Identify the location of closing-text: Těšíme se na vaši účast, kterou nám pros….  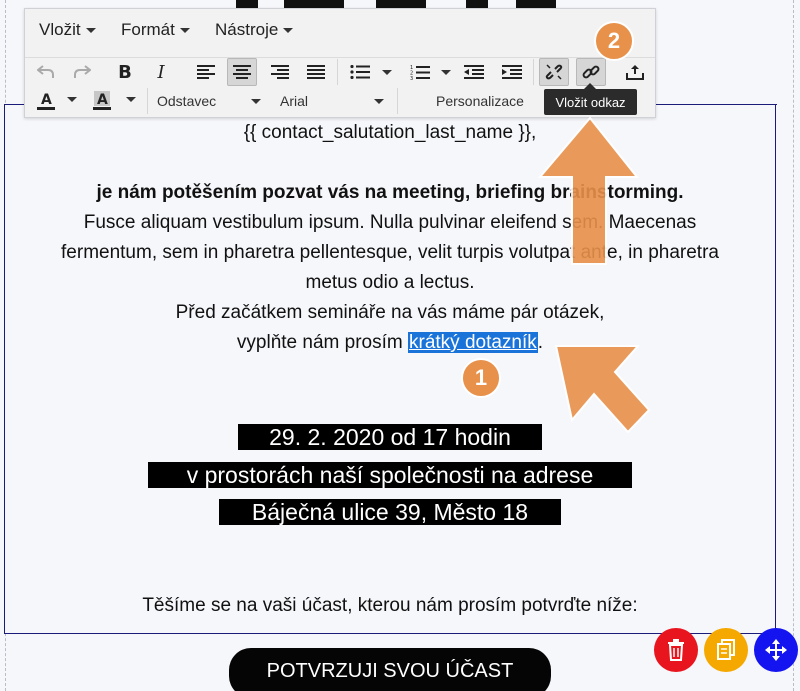
(390, 605).